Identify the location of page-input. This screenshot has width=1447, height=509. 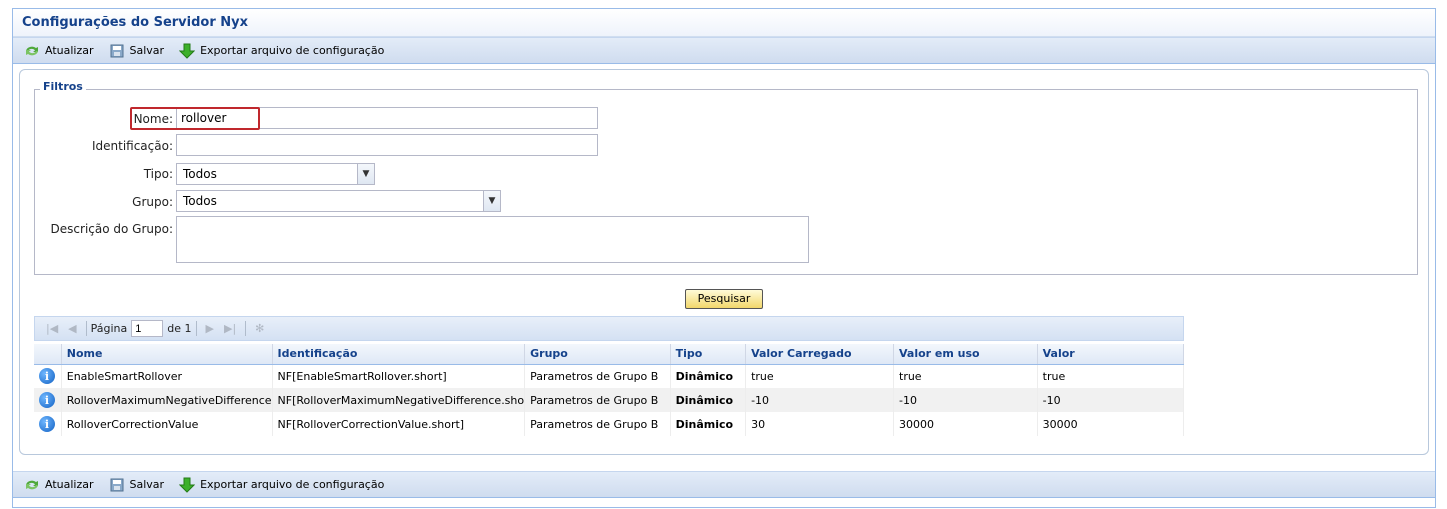
(147, 328).